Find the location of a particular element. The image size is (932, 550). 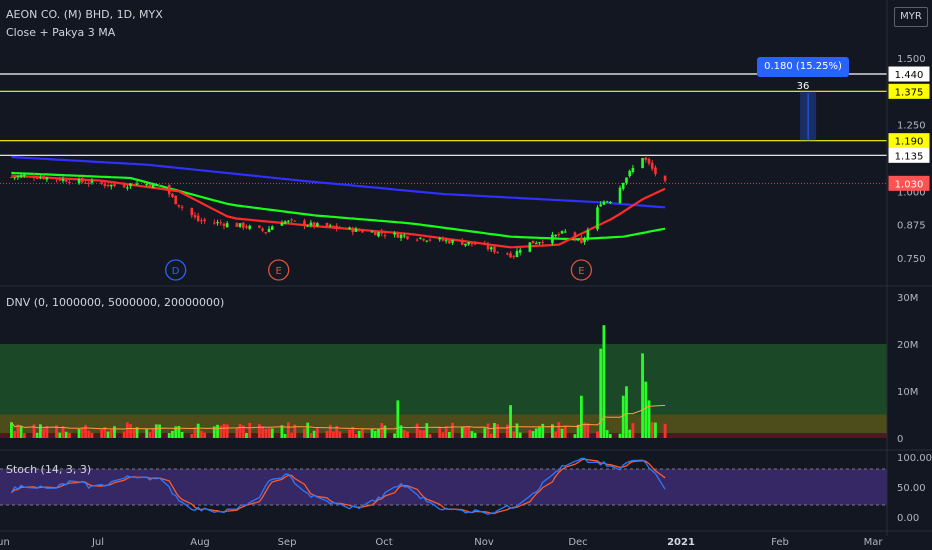

stoch-tick-label: 50.00 is located at coordinates (911, 488).